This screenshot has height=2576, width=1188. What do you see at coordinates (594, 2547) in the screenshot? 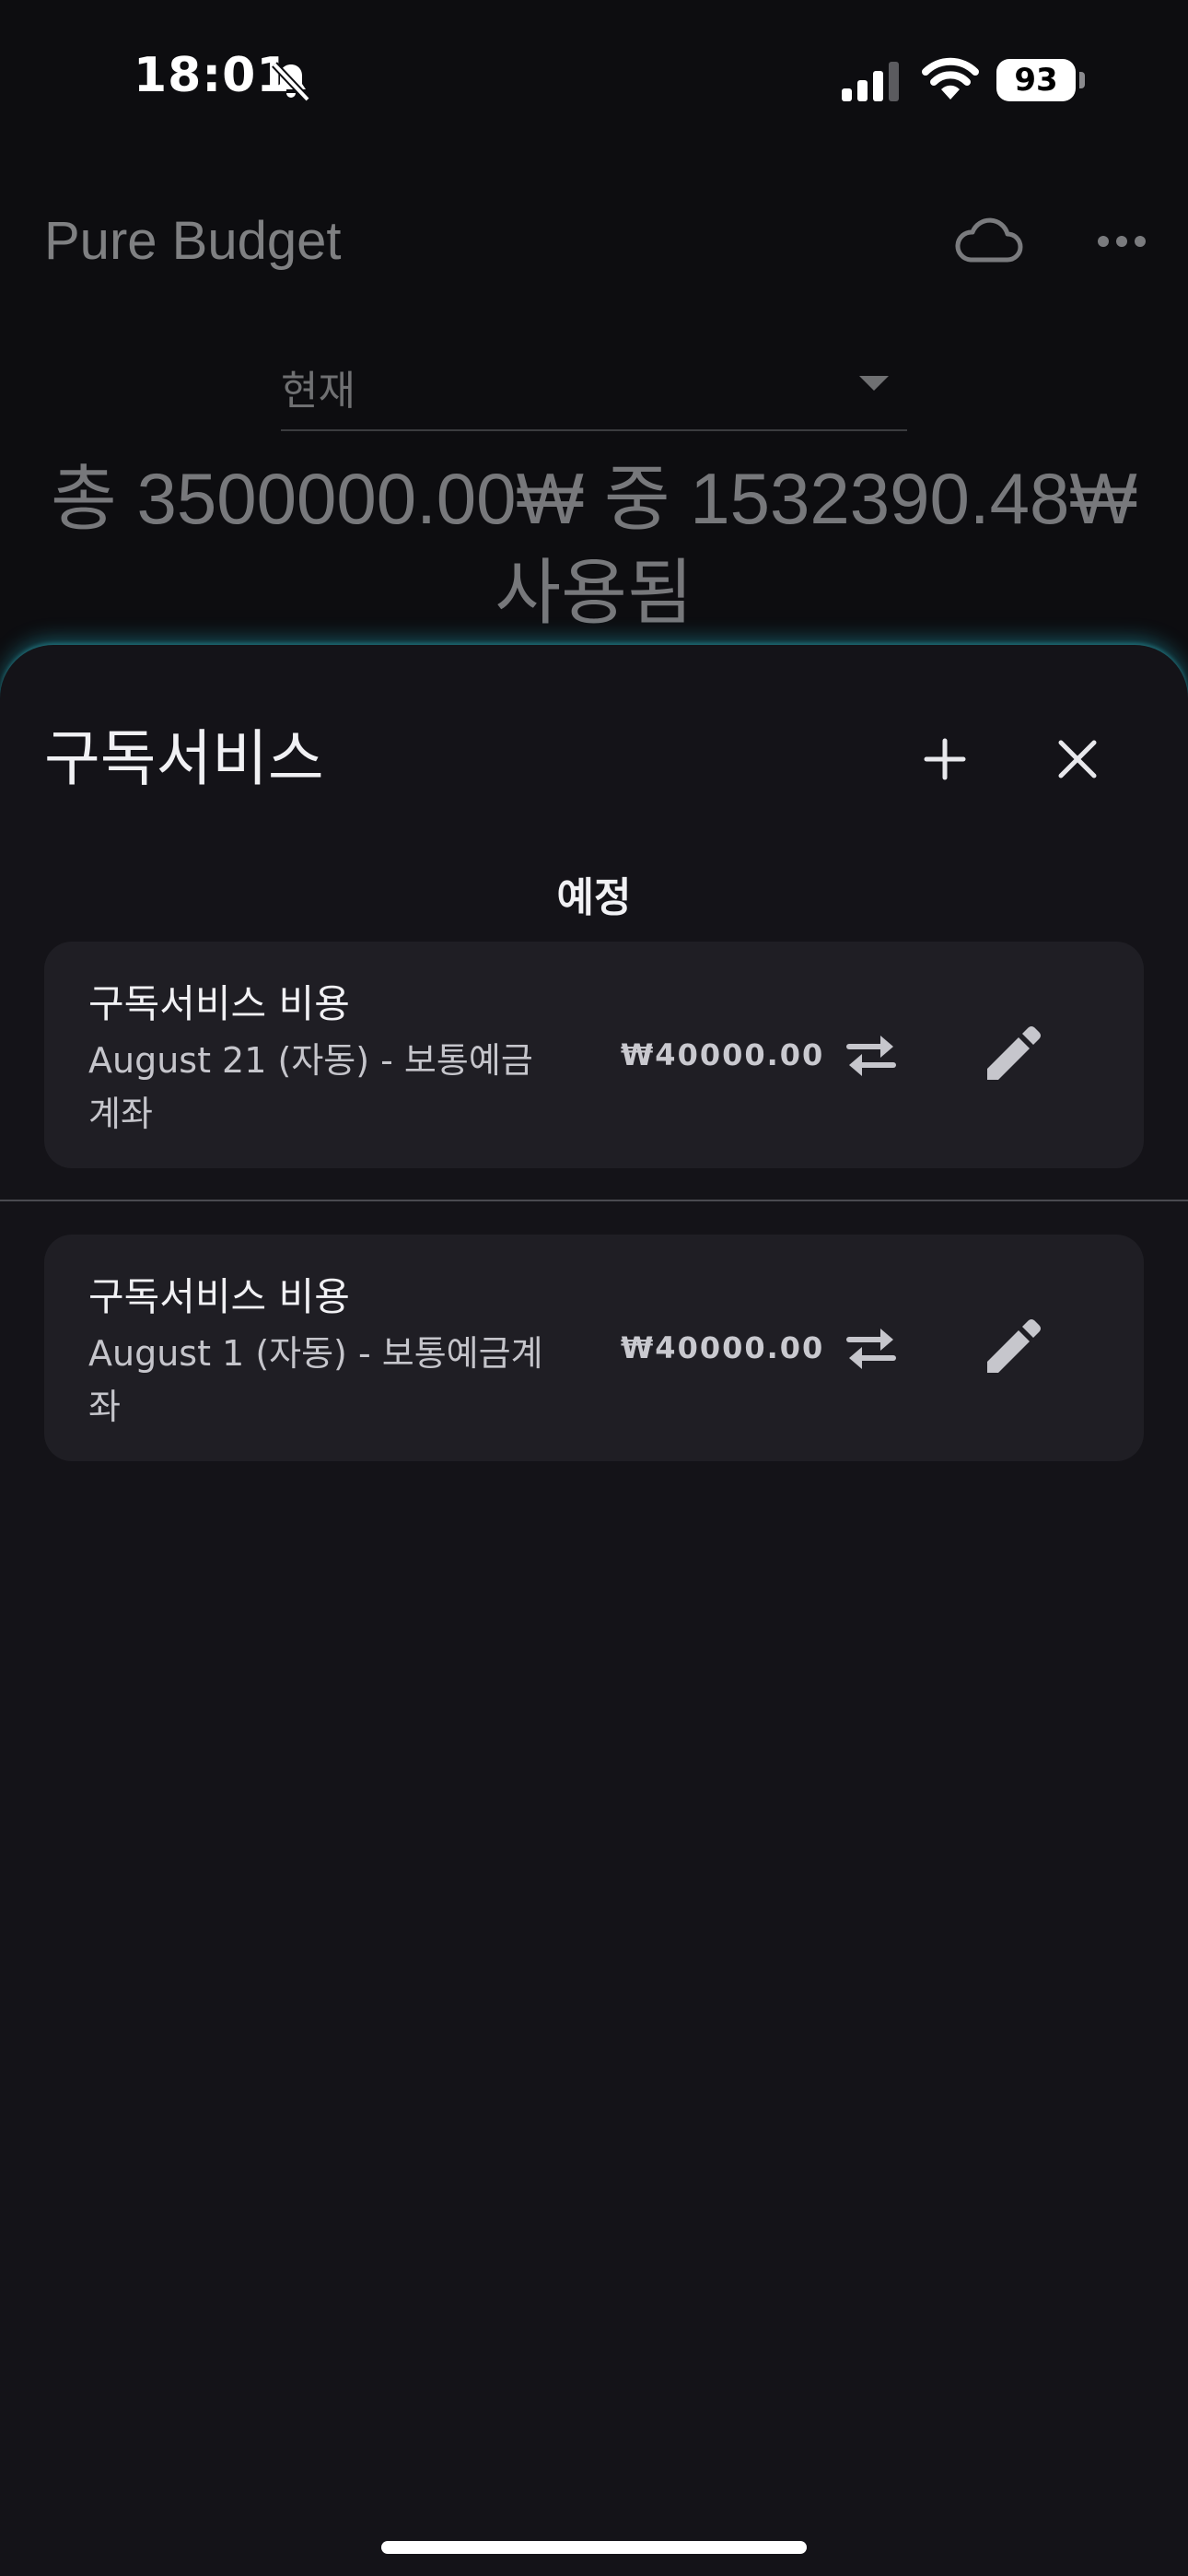
I see `home-indicator` at bounding box center [594, 2547].